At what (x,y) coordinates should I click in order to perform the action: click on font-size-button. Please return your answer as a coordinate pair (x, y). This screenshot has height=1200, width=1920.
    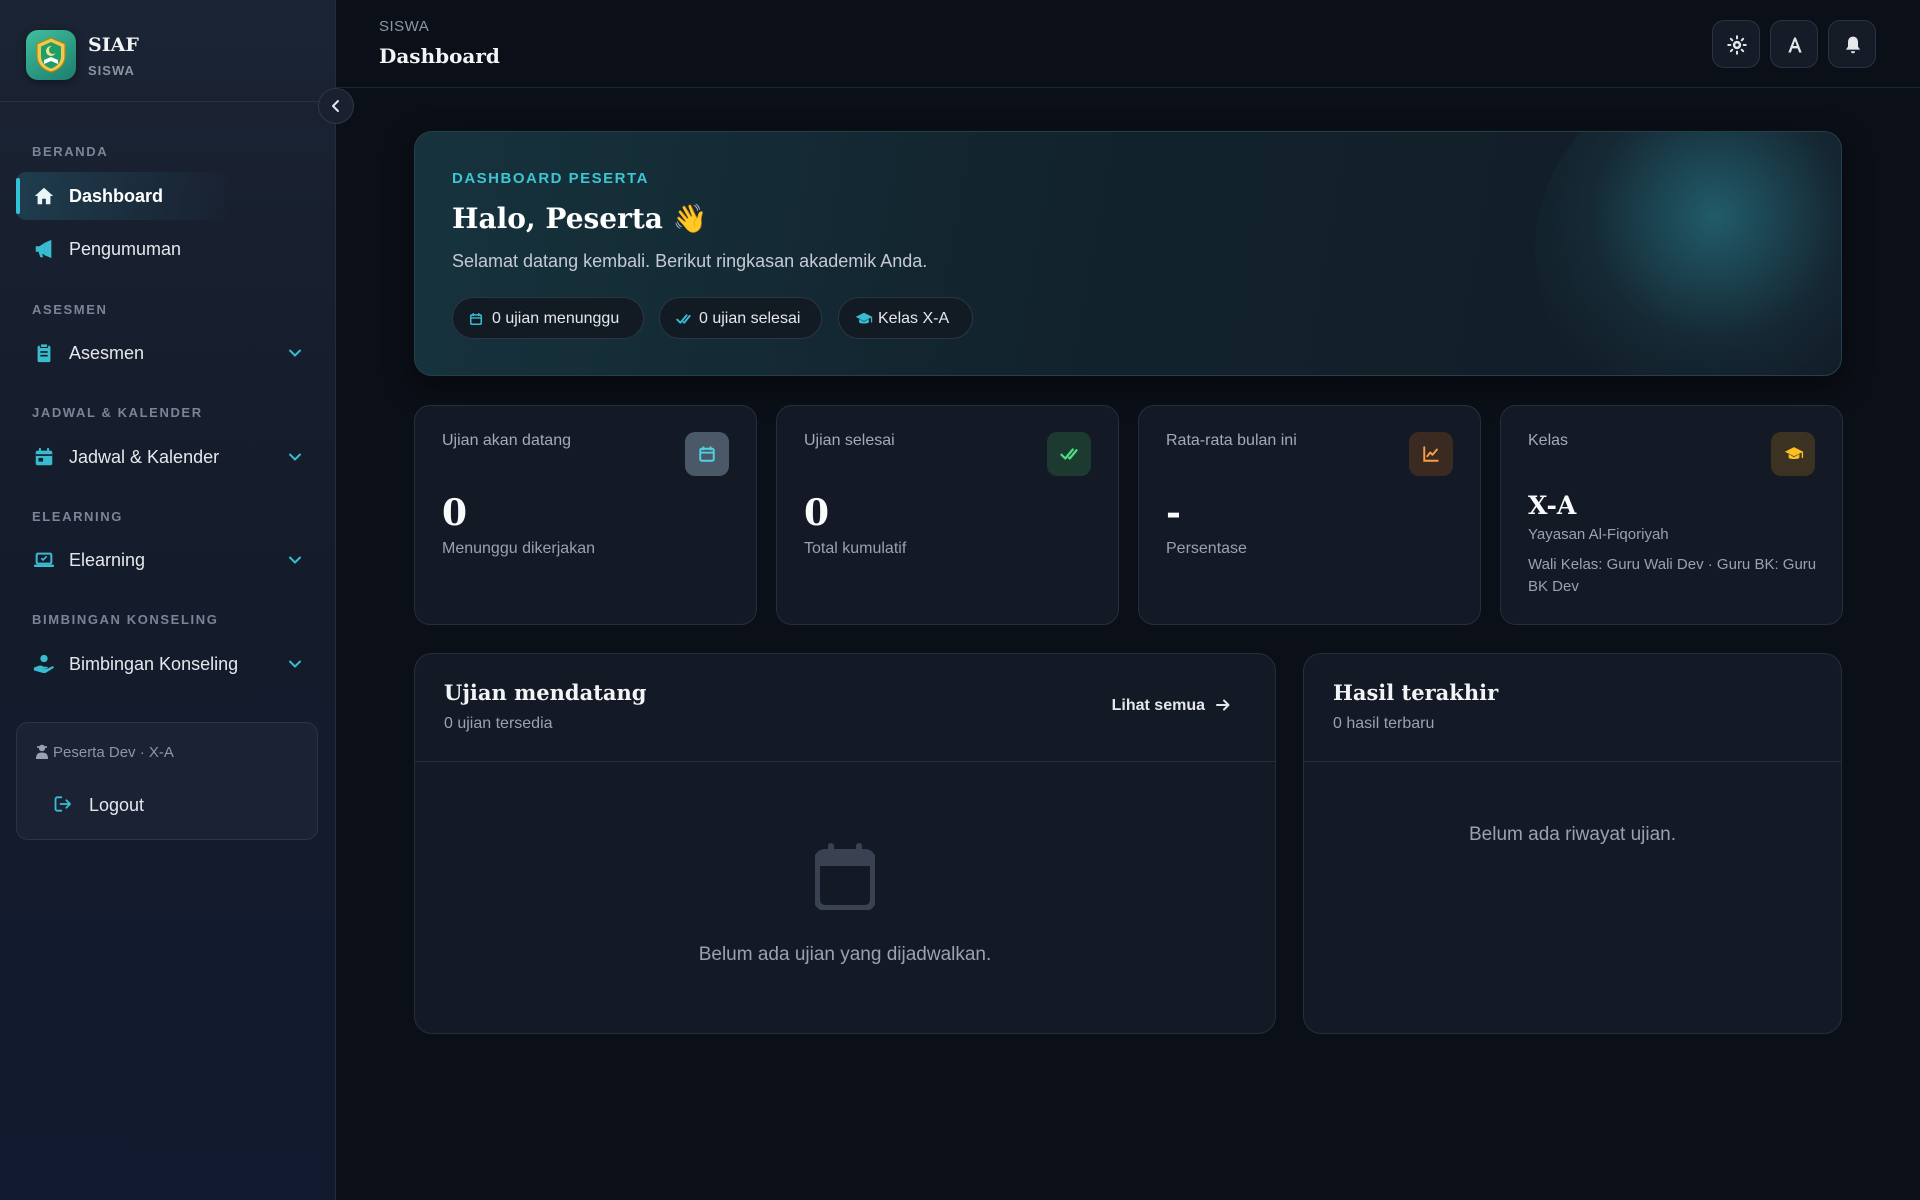
    Looking at the image, I should click on (1794, 44).